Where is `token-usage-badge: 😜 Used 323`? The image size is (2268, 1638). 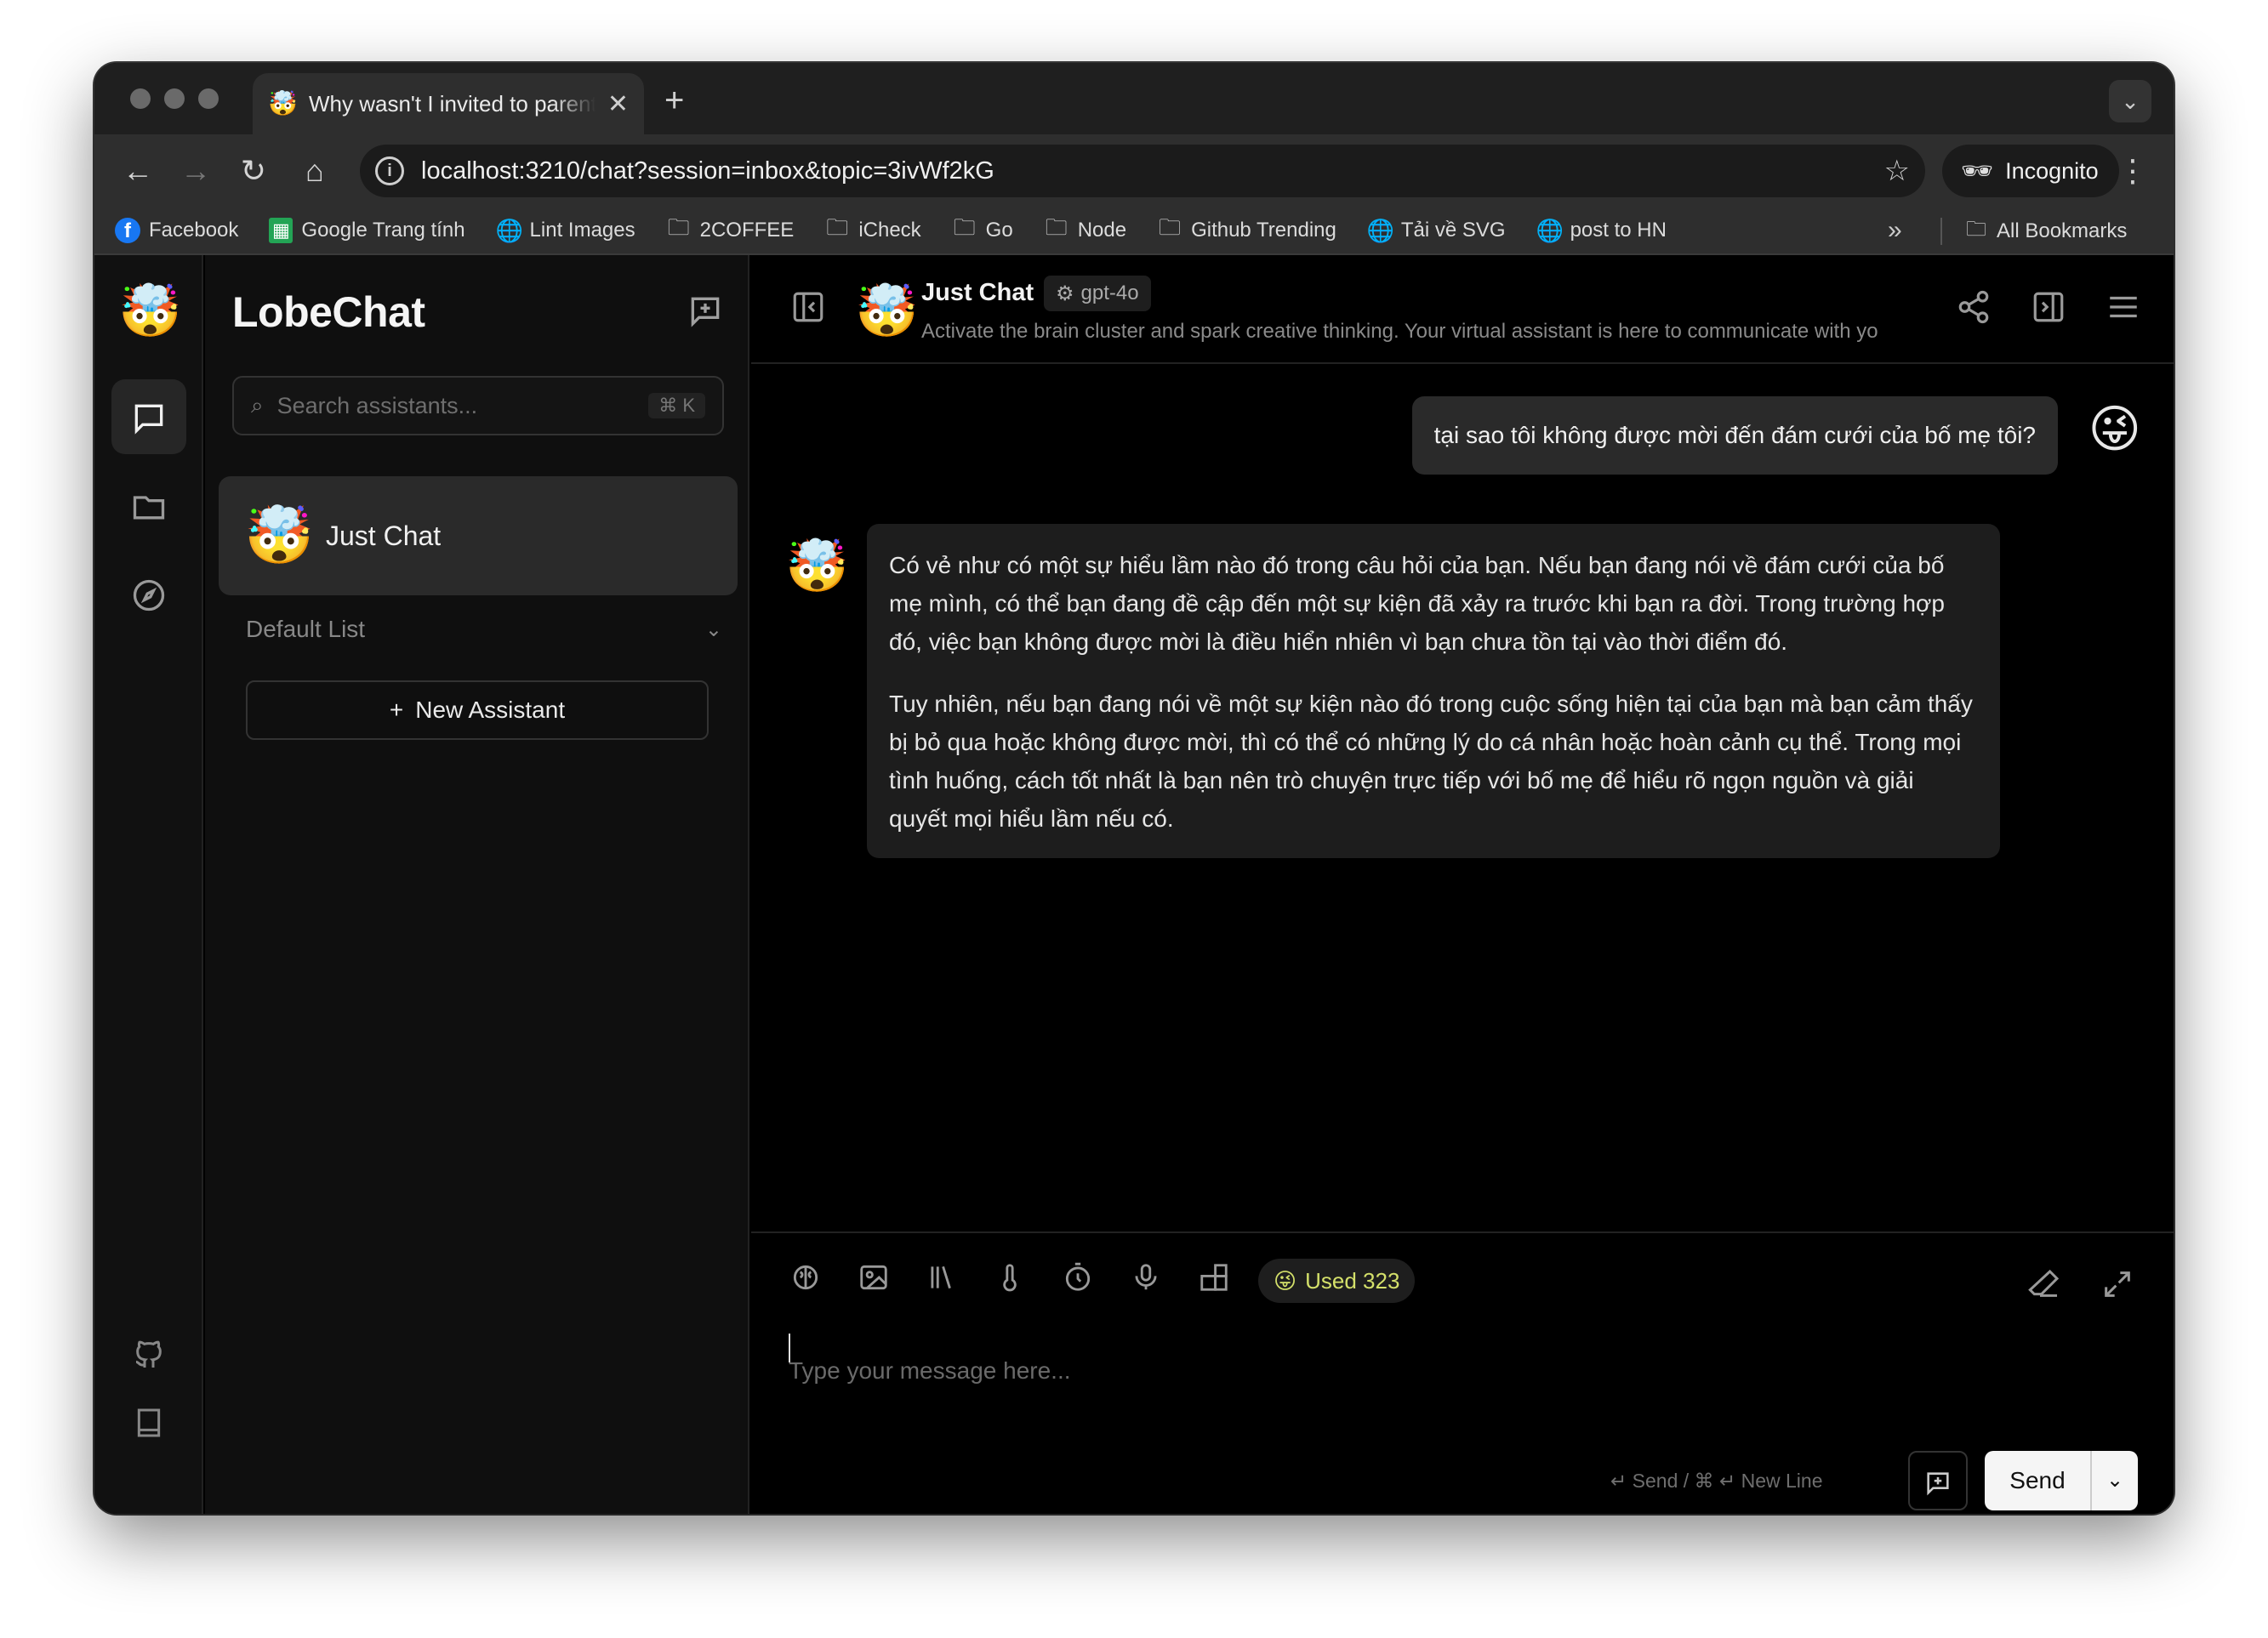 token-usage-badge: 😜 Used 323 is located at coordinates (1337, 1281).